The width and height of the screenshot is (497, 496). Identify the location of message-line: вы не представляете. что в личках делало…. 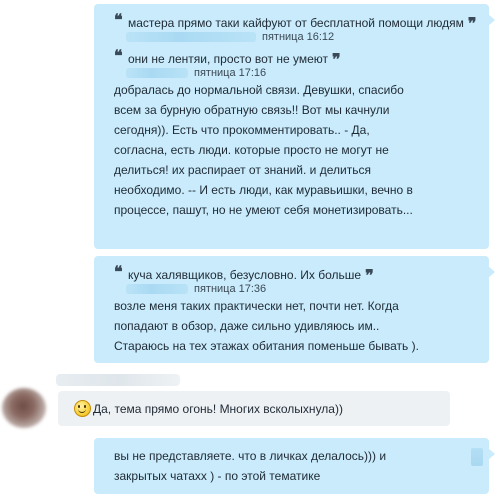
(250, 456).